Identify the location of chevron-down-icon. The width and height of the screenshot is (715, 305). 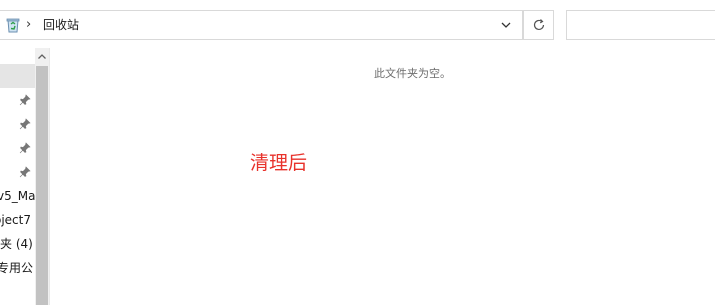
(506, 25).